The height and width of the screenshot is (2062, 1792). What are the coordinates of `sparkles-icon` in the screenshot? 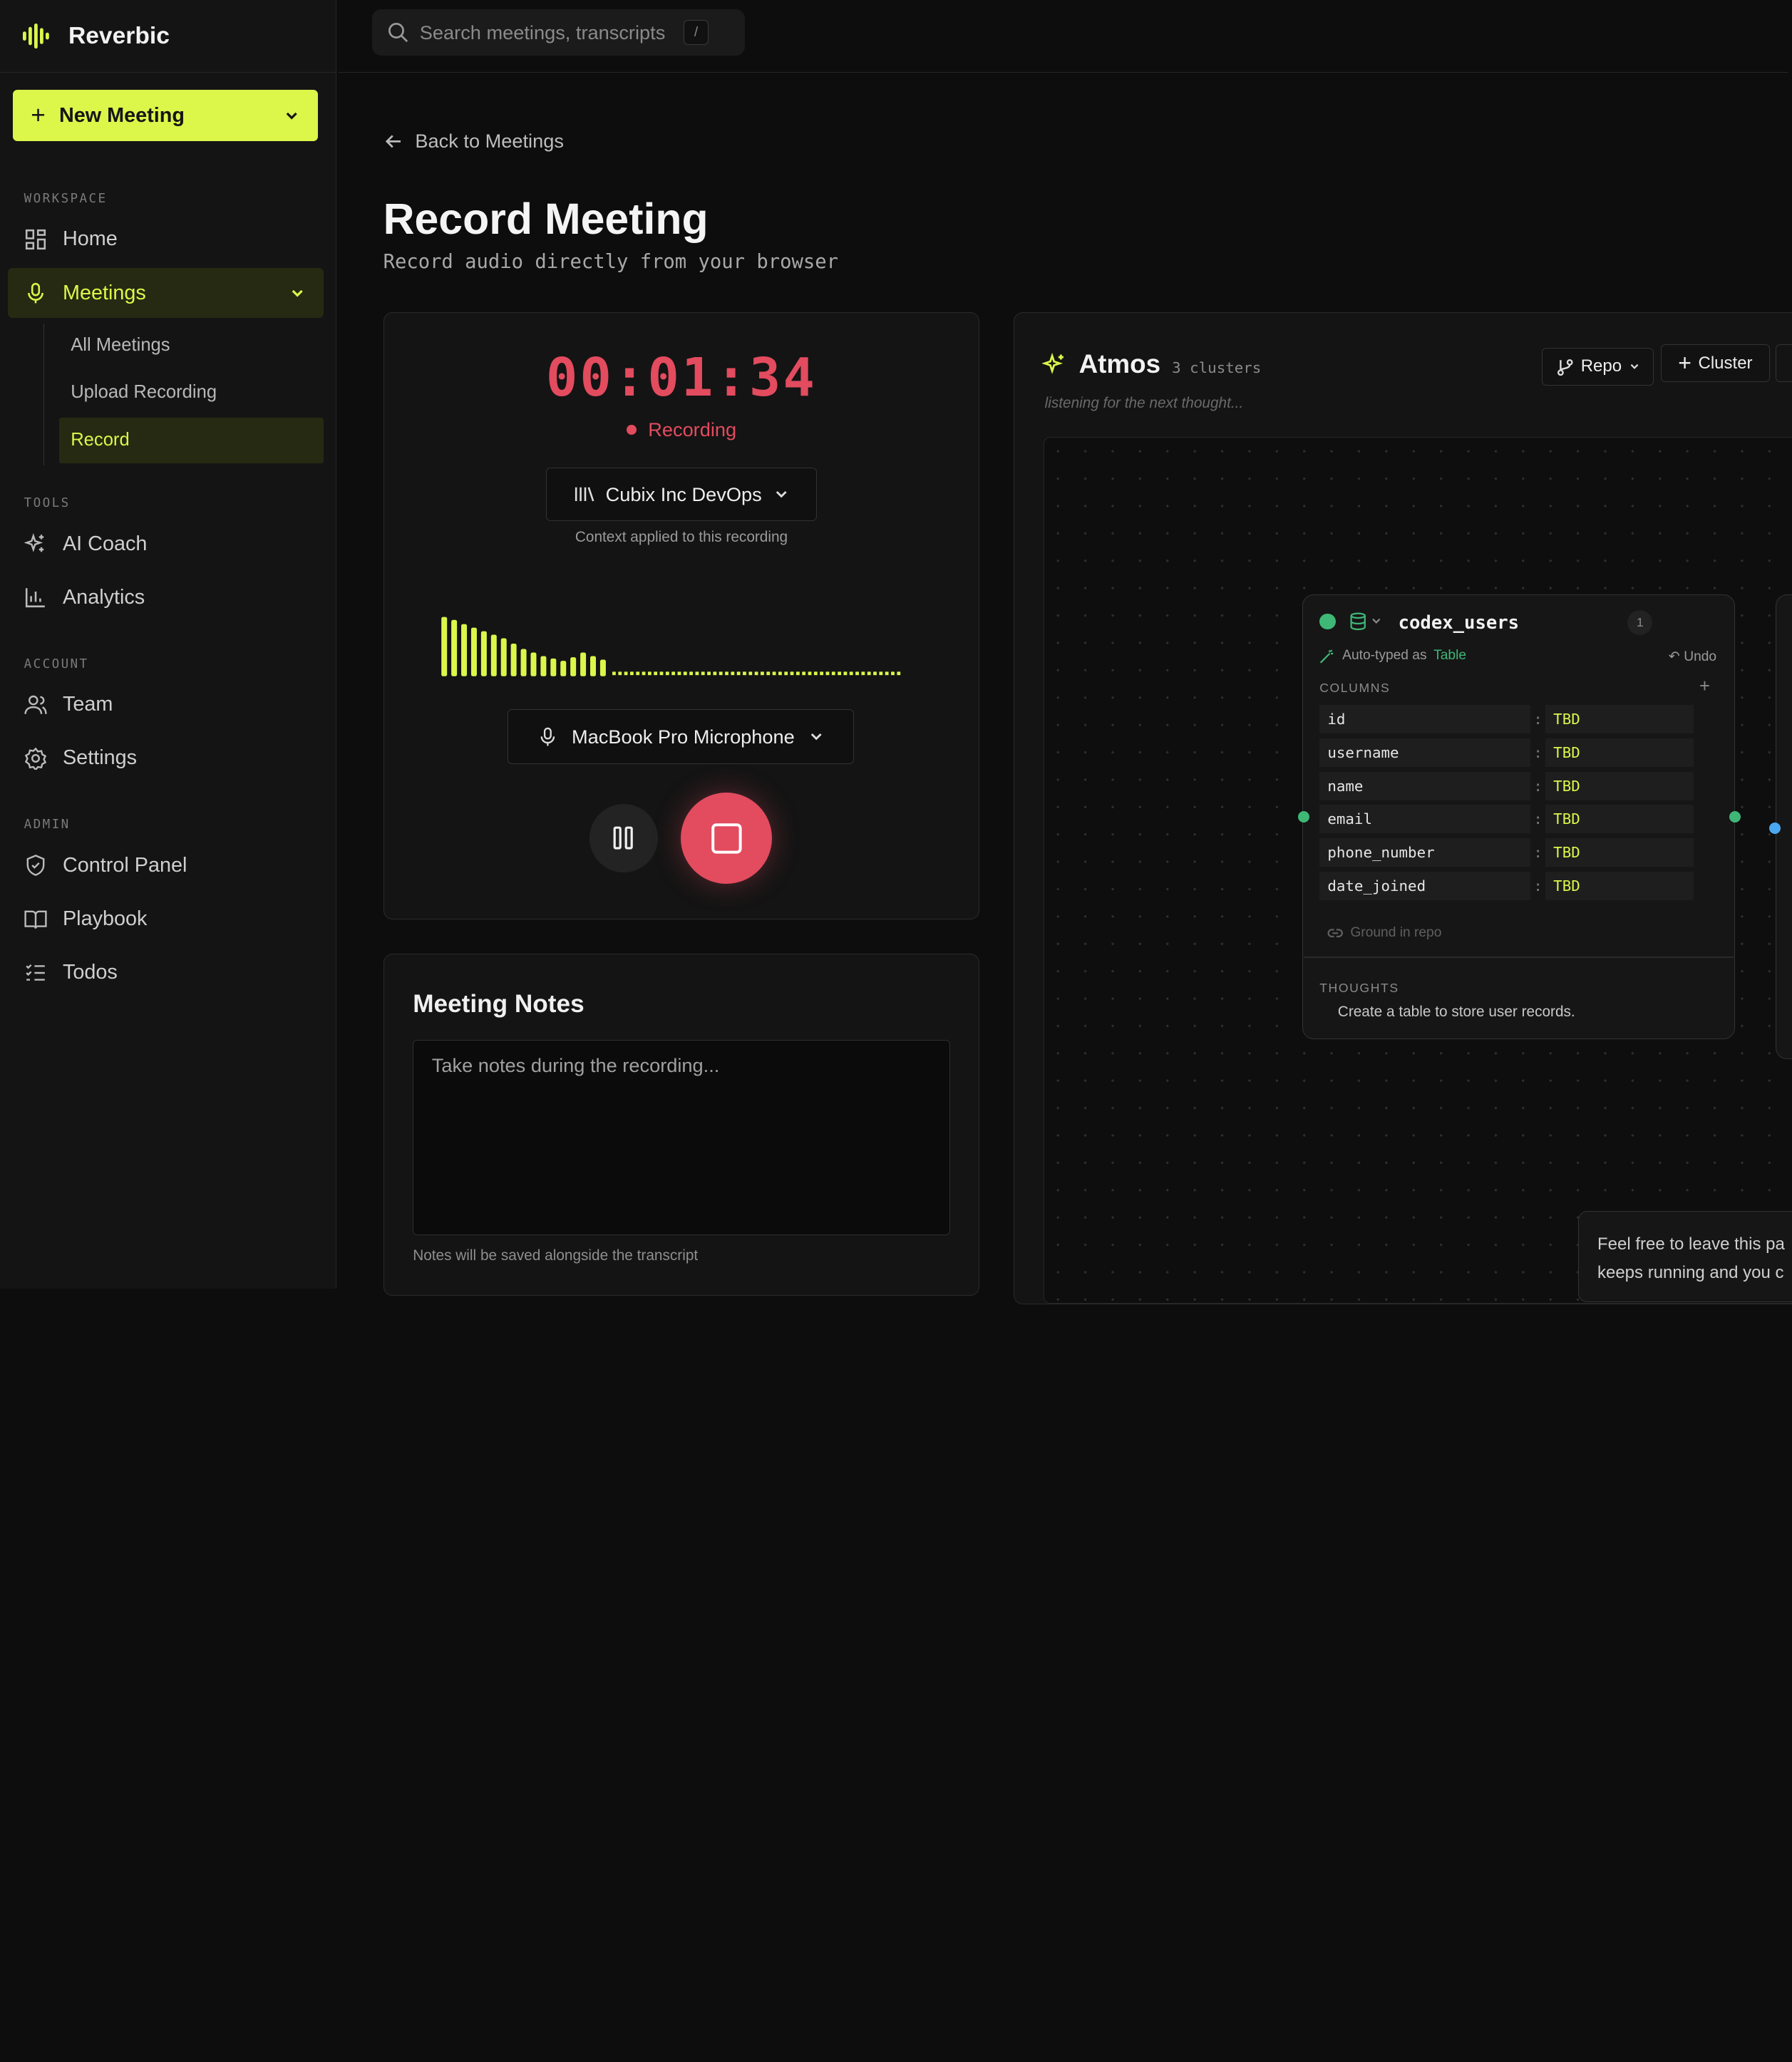 It's located at (34, 542).